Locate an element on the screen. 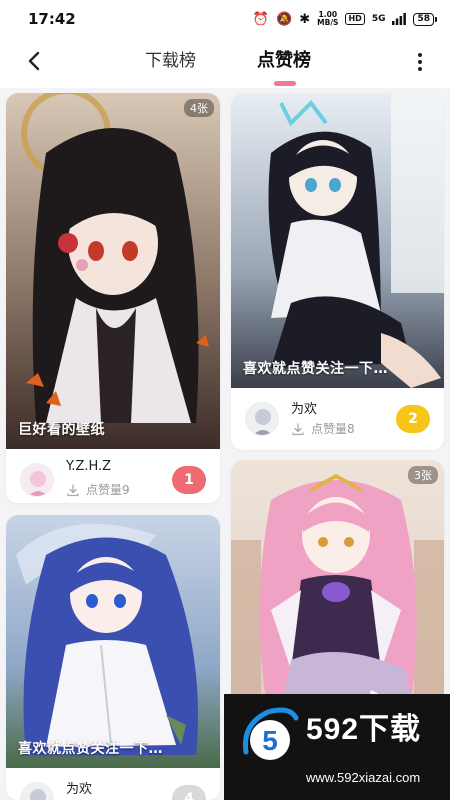 The height and width of the screenshot is (800, 450). rank-badge: 1 is located at coordinates (189, 480).